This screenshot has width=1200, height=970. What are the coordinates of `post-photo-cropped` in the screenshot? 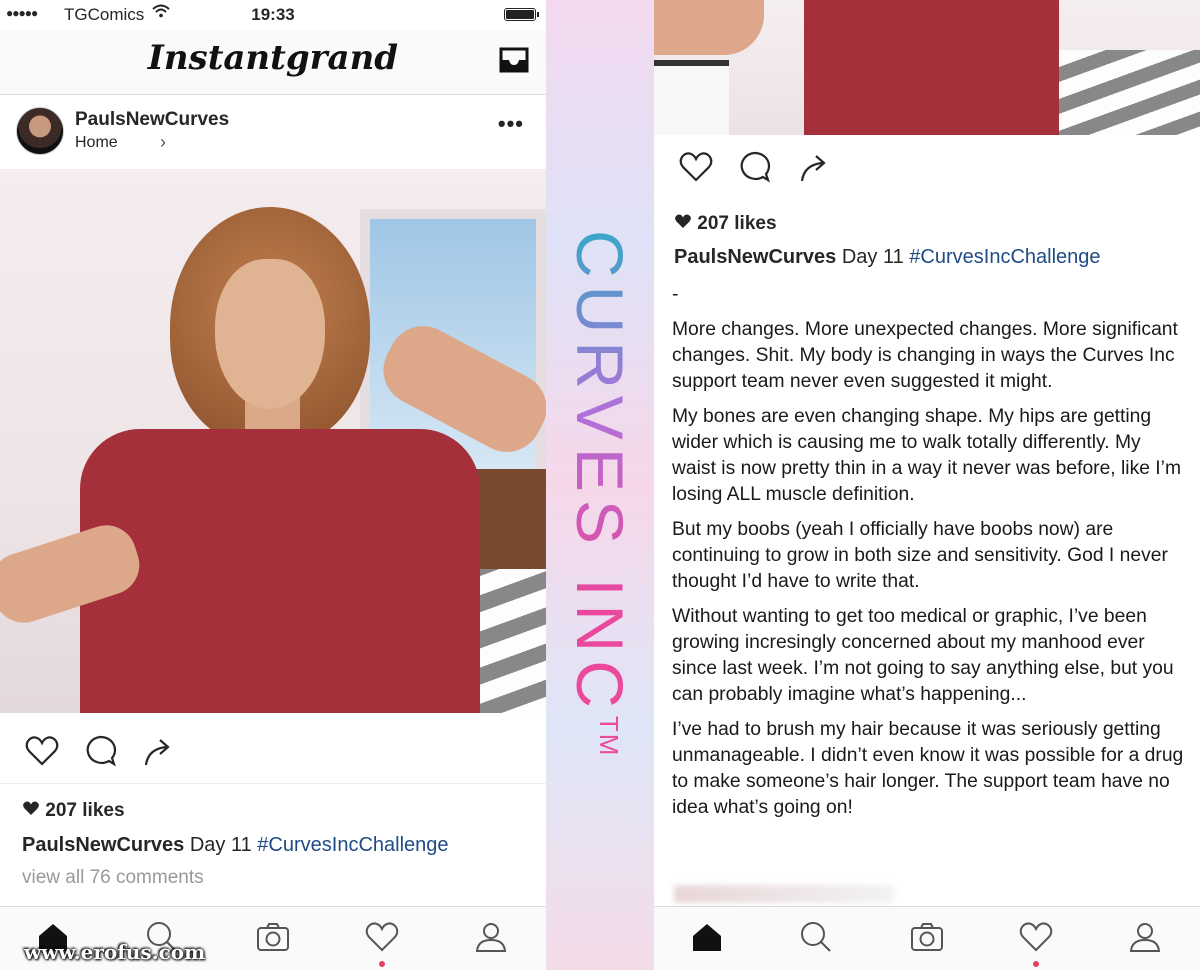 It's located at (927, 67).